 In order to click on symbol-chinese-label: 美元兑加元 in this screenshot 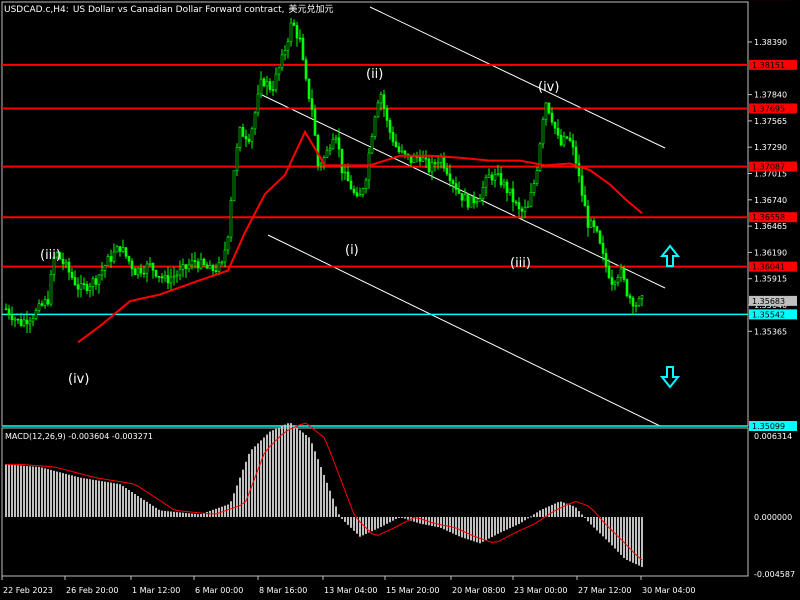, I will do `click(311, 10)`.